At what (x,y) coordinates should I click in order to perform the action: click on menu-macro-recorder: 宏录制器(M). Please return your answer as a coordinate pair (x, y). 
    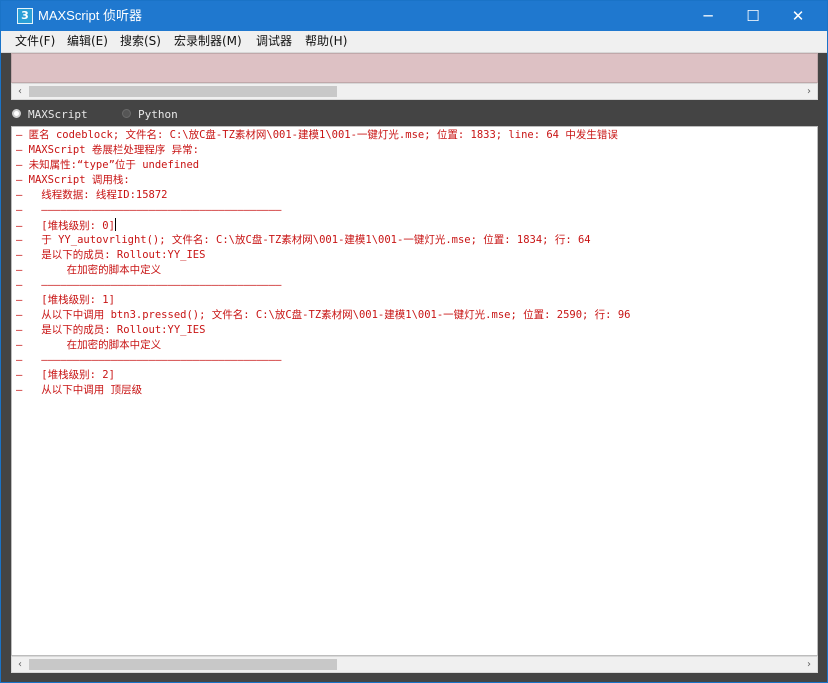
    Looking at the image, I should click on (208, 41).